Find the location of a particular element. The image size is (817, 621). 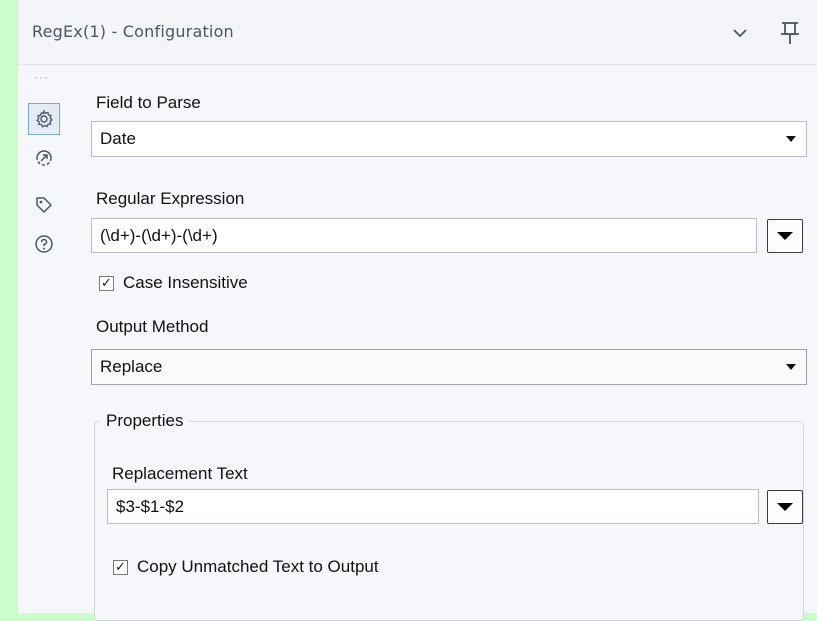

copy-unmatched-checkbox: ✓ is located at coordinates (120, 567).